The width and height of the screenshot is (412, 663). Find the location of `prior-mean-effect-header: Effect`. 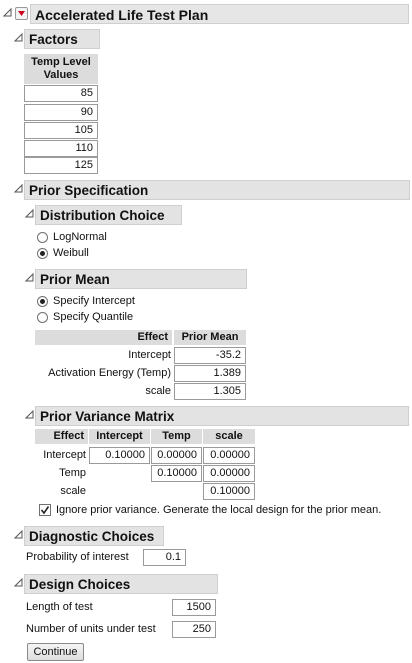

prior-mean-effect-header: Effect is located at coordinates (103, 337).